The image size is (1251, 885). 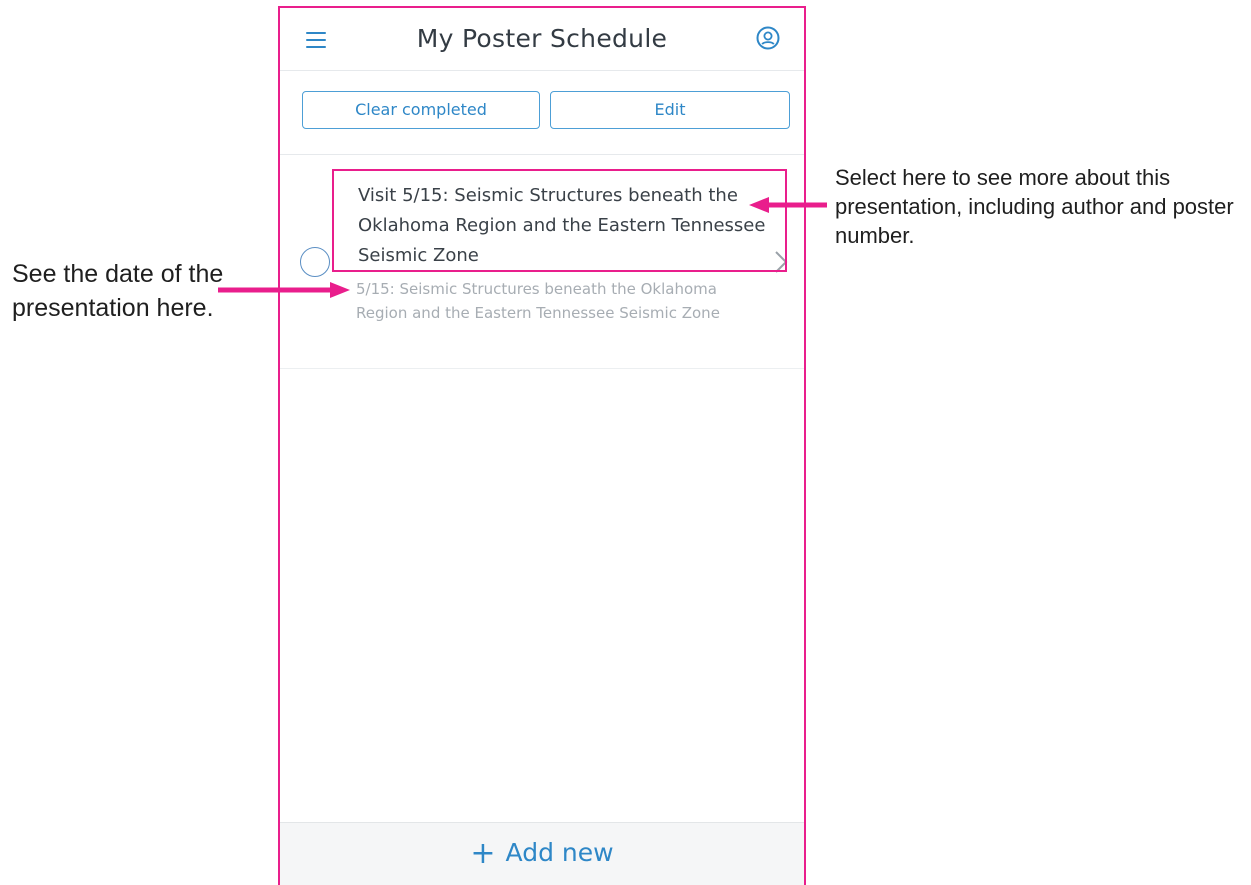 I want to click on annotation-arrow-right-icon, so click(x=788, y=205).